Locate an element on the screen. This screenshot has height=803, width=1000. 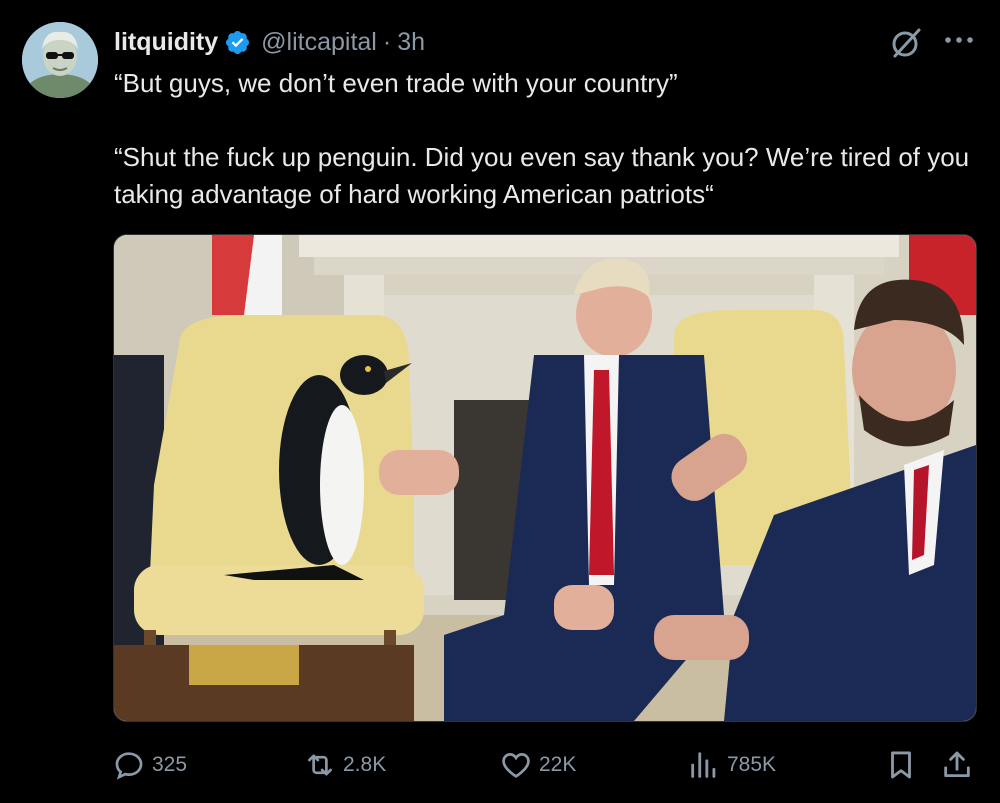
display-name: litquidity is located at coordinates (166, 42).